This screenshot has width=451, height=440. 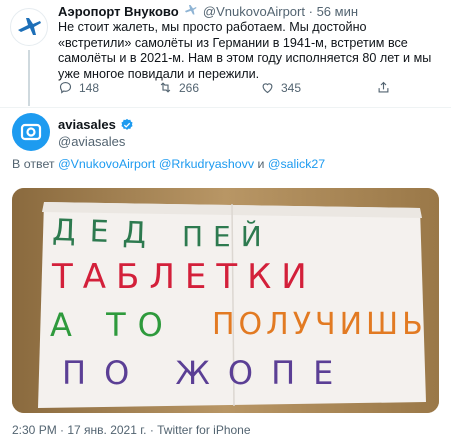 What do you see at coordinates (178, 87) in the screenshot?
I see `retweet-button: 266` at bounding box center [178, 87].